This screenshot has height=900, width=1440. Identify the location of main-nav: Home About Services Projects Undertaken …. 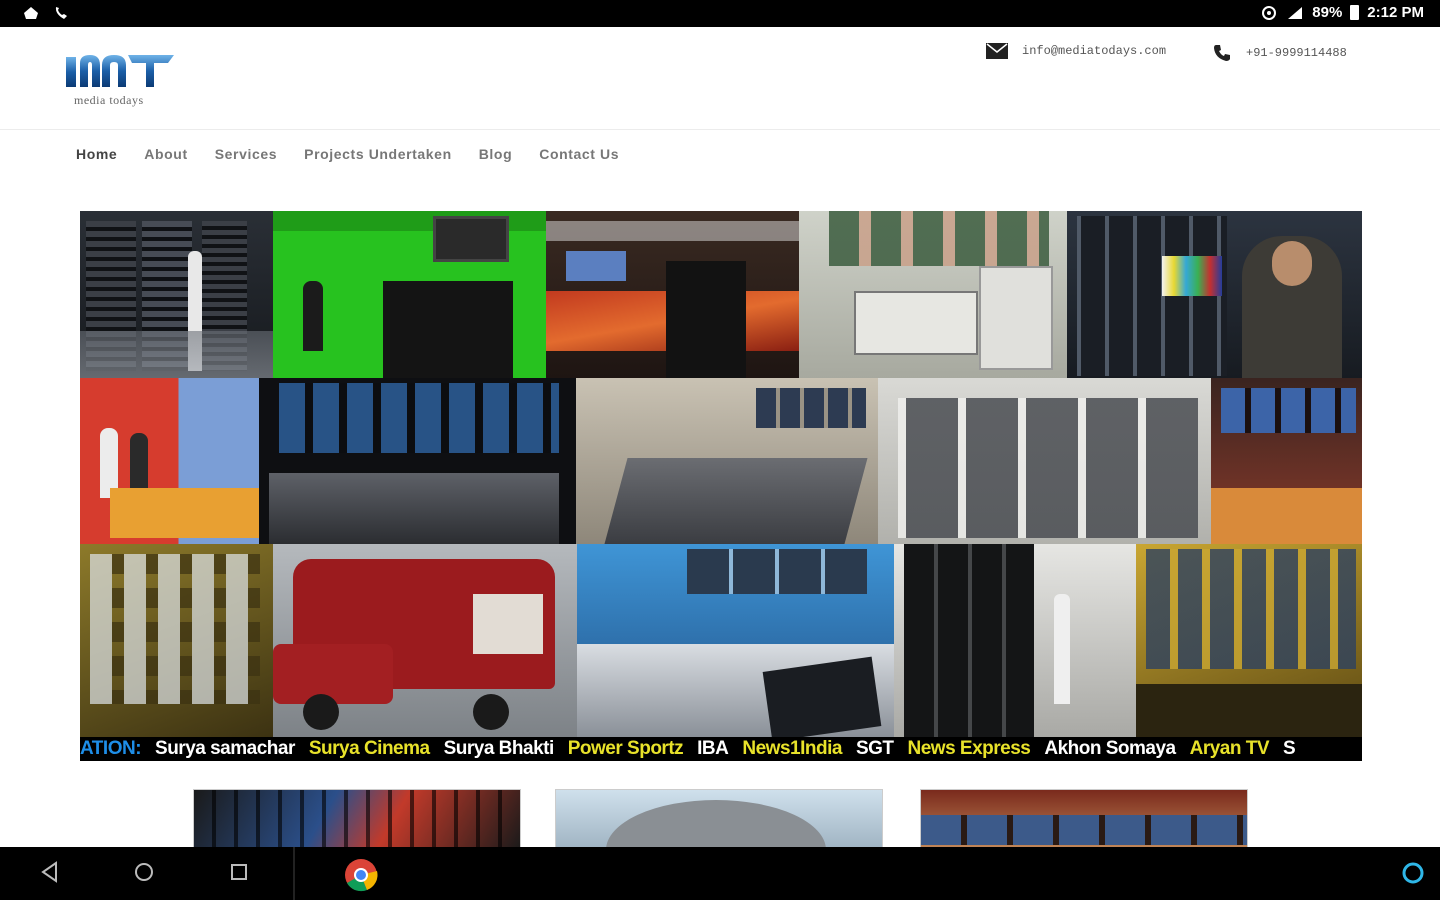
(347, 154).